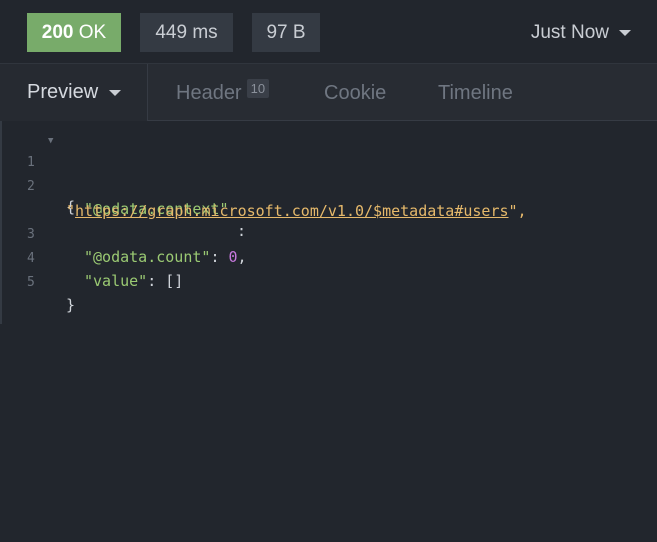 The height and width of the screenshot is (542, 657). Describe the element at coordinates (328, 32) in the screenshot. I see `response-status-bar: 200 OK 449 ms 97 B Just Now` at that location.